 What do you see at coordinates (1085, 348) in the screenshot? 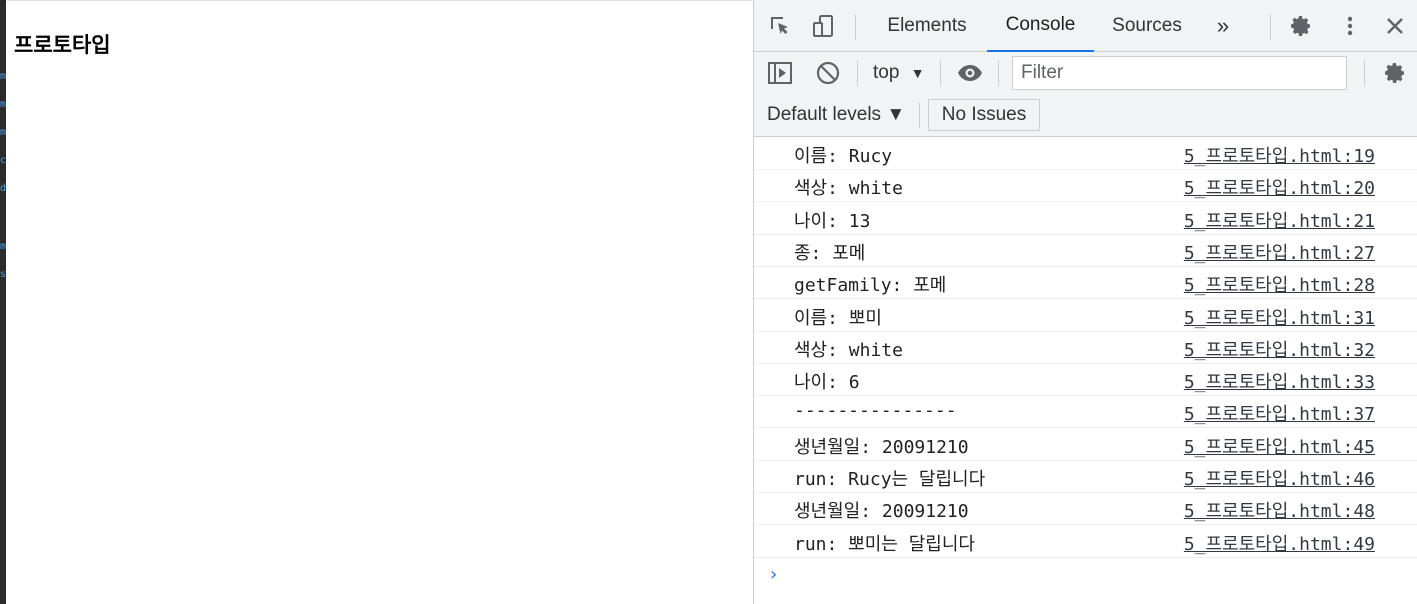
I see `console-message-row: 색상: white 5_프로토타입.html:32` at bounding box center [1085, 348].